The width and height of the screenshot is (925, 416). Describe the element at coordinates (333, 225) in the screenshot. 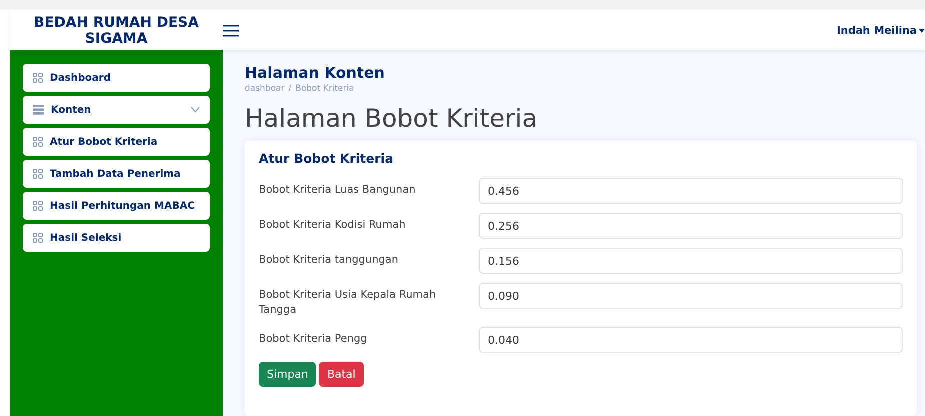

I see `field-label: Bobot Kriteria Kodisi Rumah` at that location.